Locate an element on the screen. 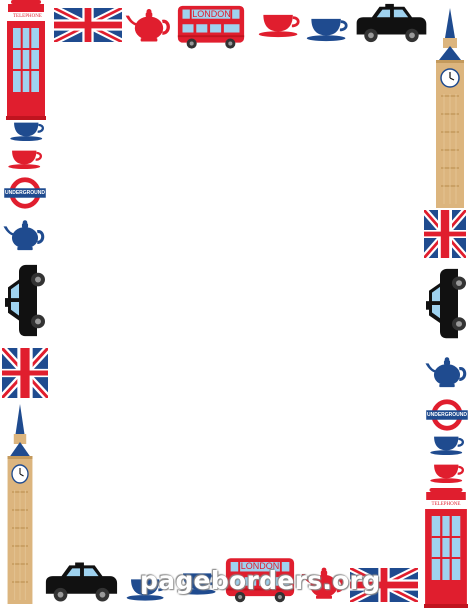  watermark-text: pageborders.org is located at coordinates (260, 580).